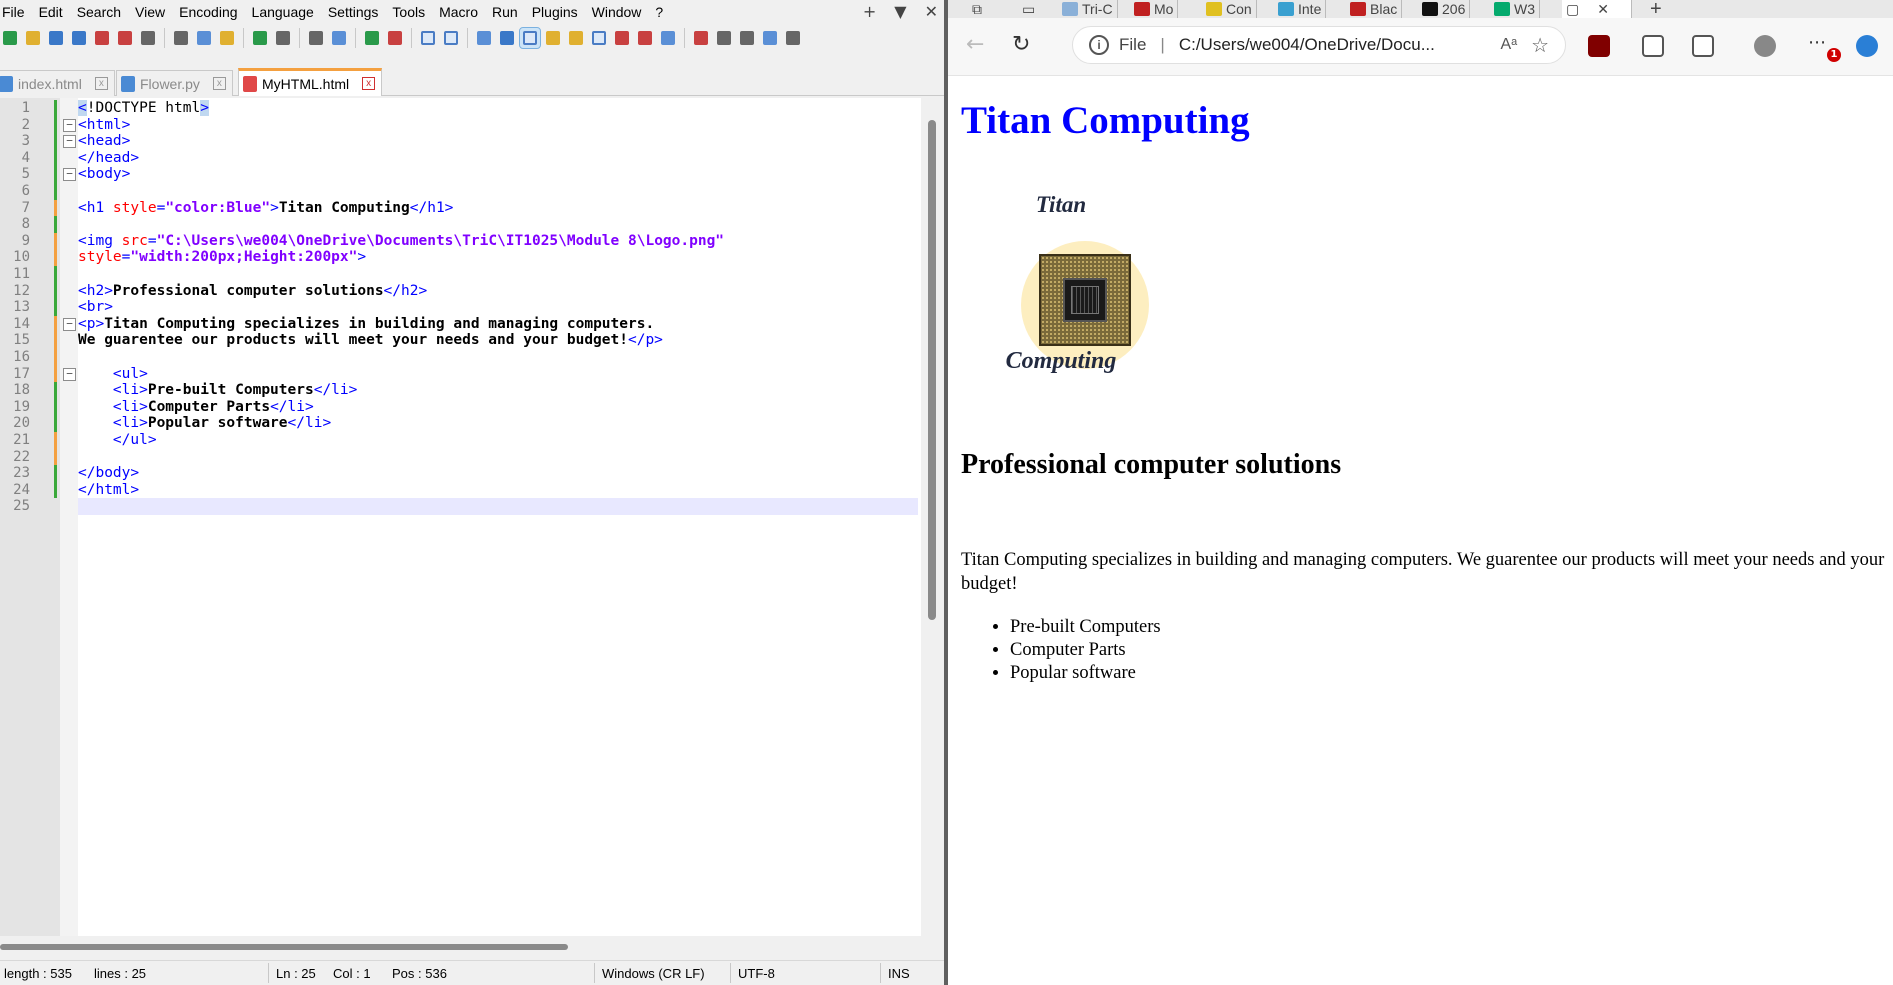  Describe the element at coordinates (1540, 45) in the screenshot. I see `favorite-star-icon: ☆` at that location.